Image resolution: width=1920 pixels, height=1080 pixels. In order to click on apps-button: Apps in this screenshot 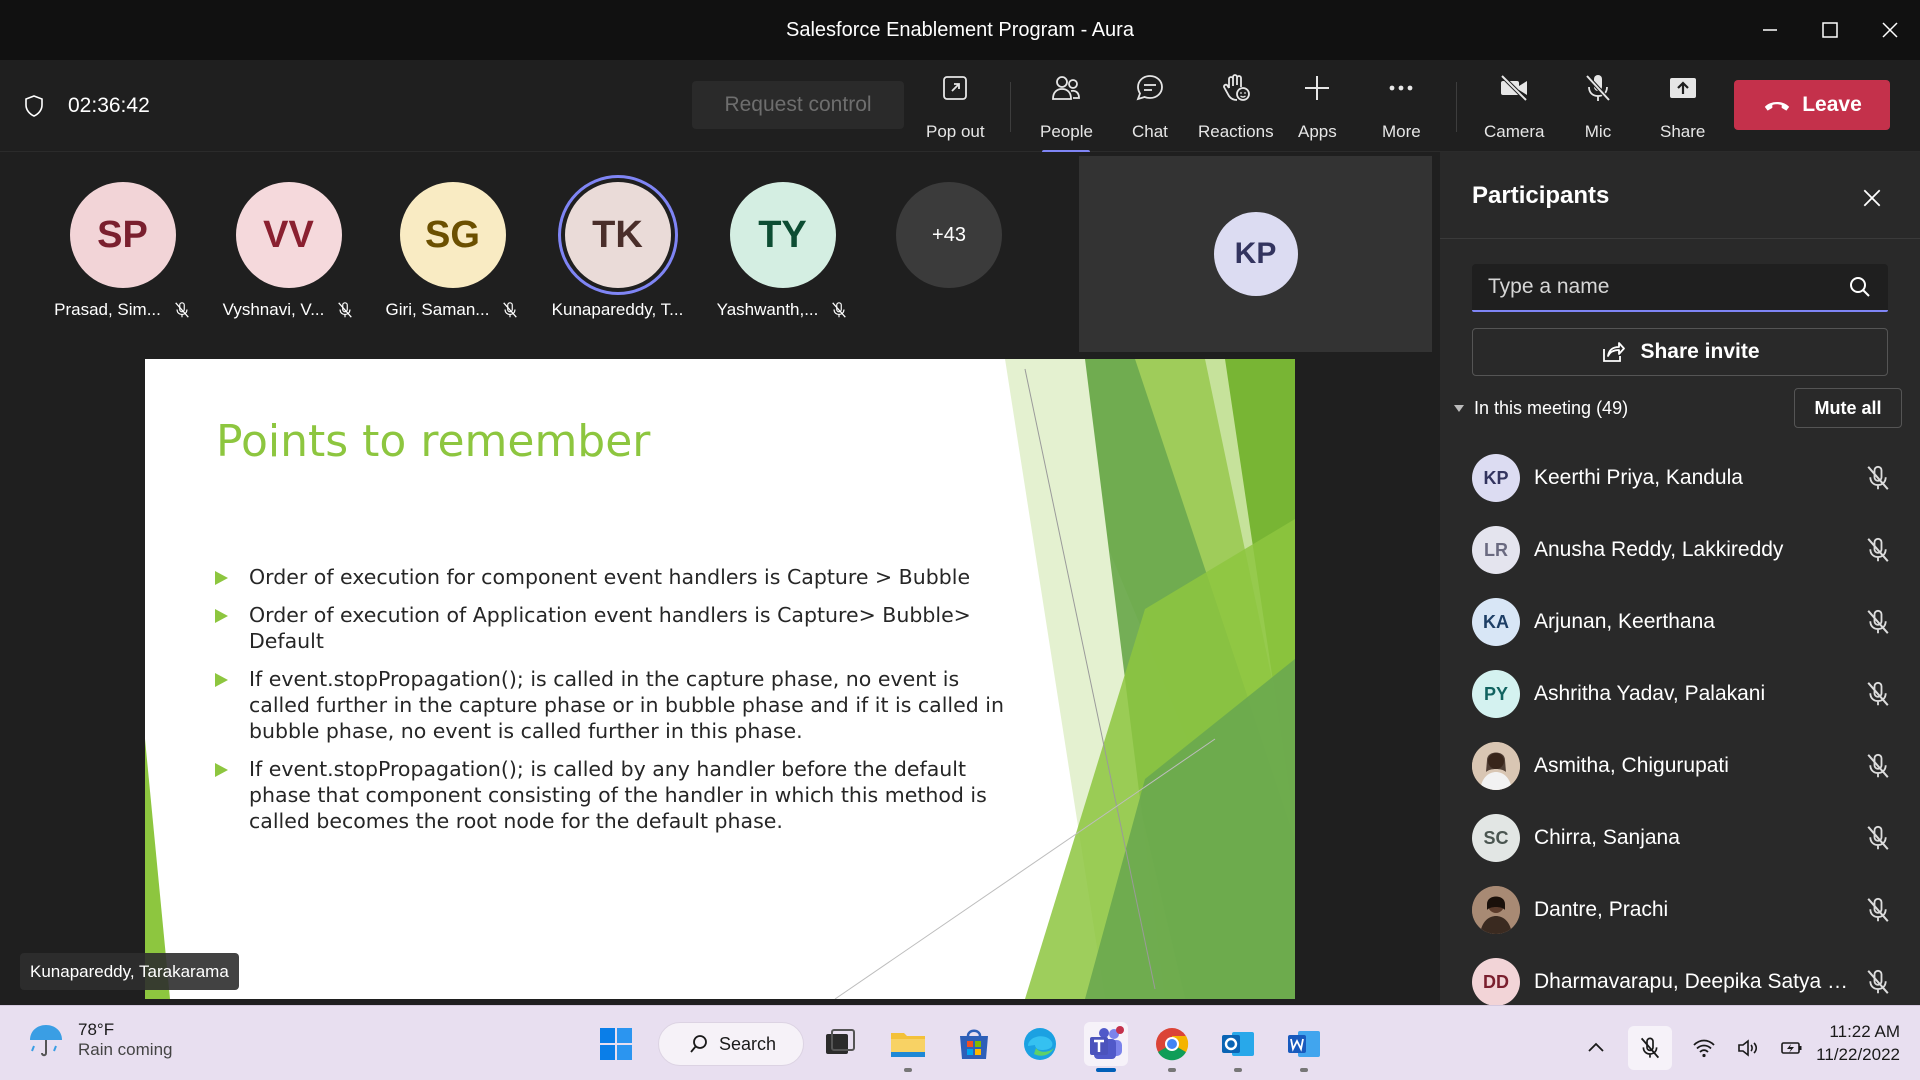, I will do `click(1317, 107)`.